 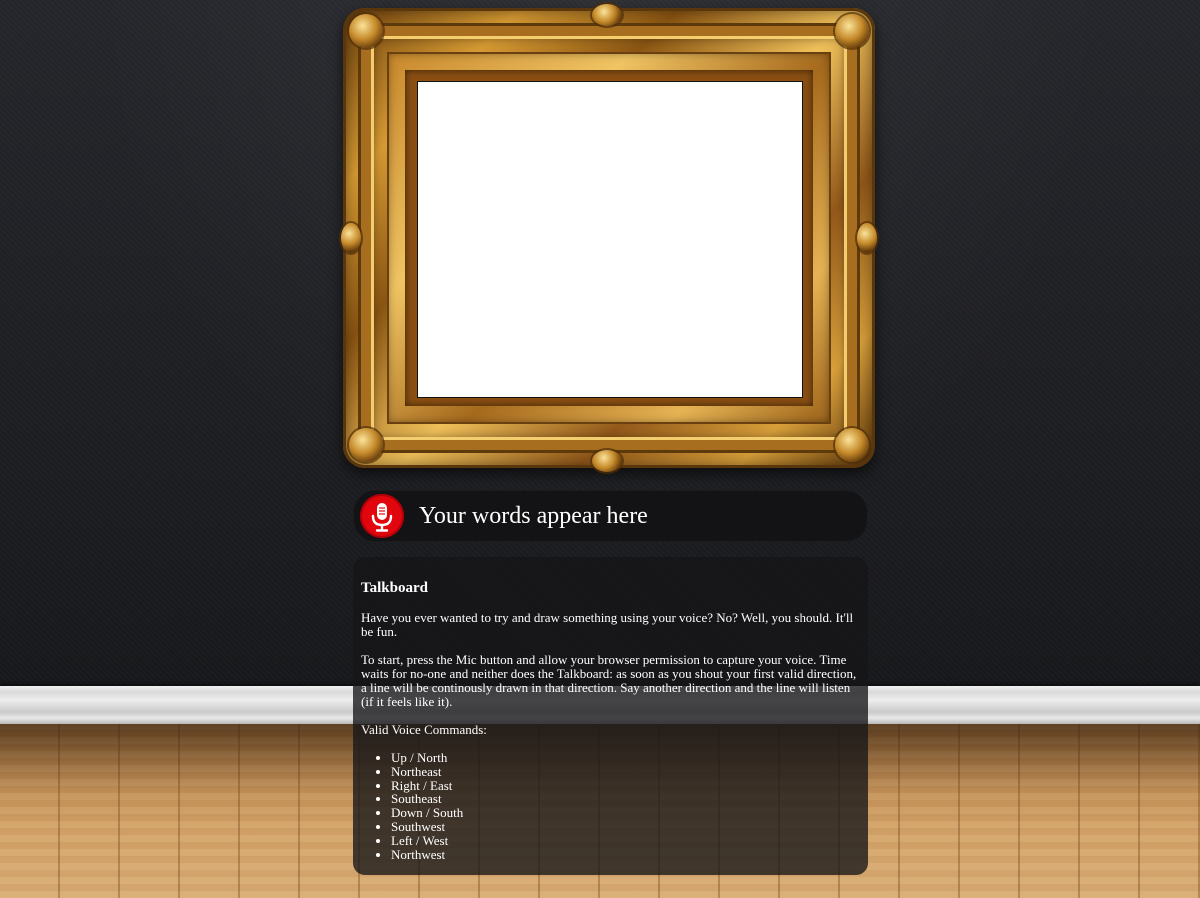 What do you see at coordinates (625, 785) in the screenshot?
I see `command-item: Right / East` at bounding box center [625, 785].